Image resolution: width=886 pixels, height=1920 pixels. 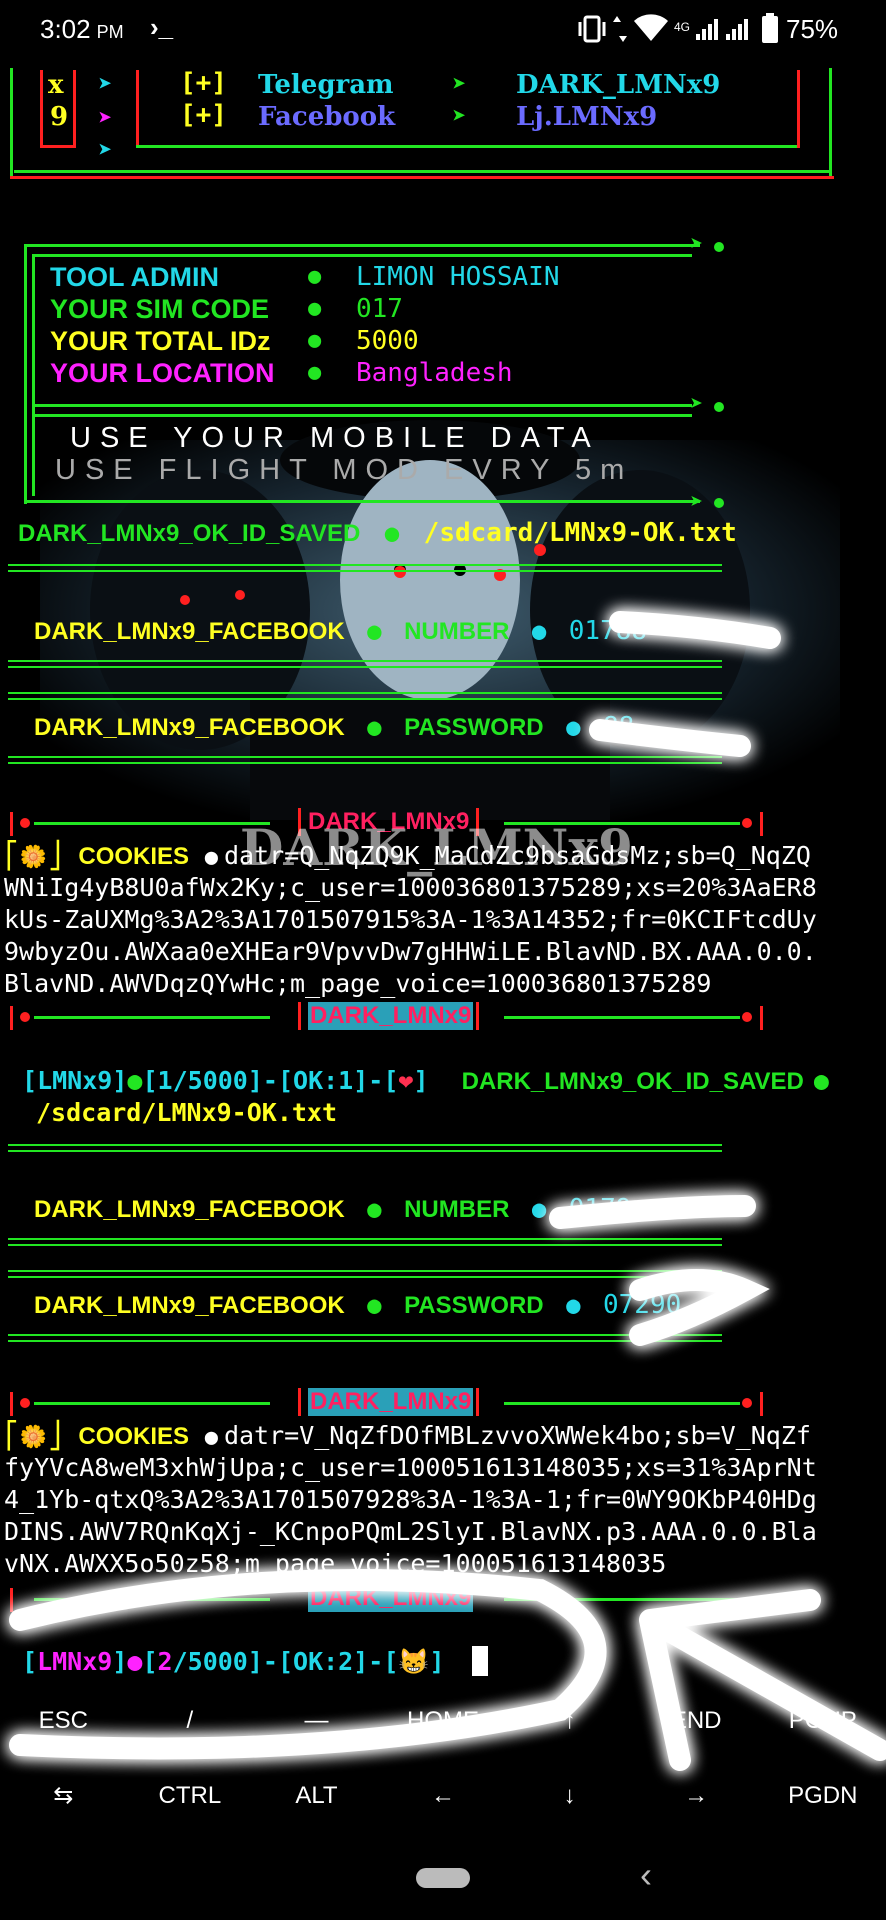 I want to click on heart-icon: ❤, so click(x=406, y=1080).